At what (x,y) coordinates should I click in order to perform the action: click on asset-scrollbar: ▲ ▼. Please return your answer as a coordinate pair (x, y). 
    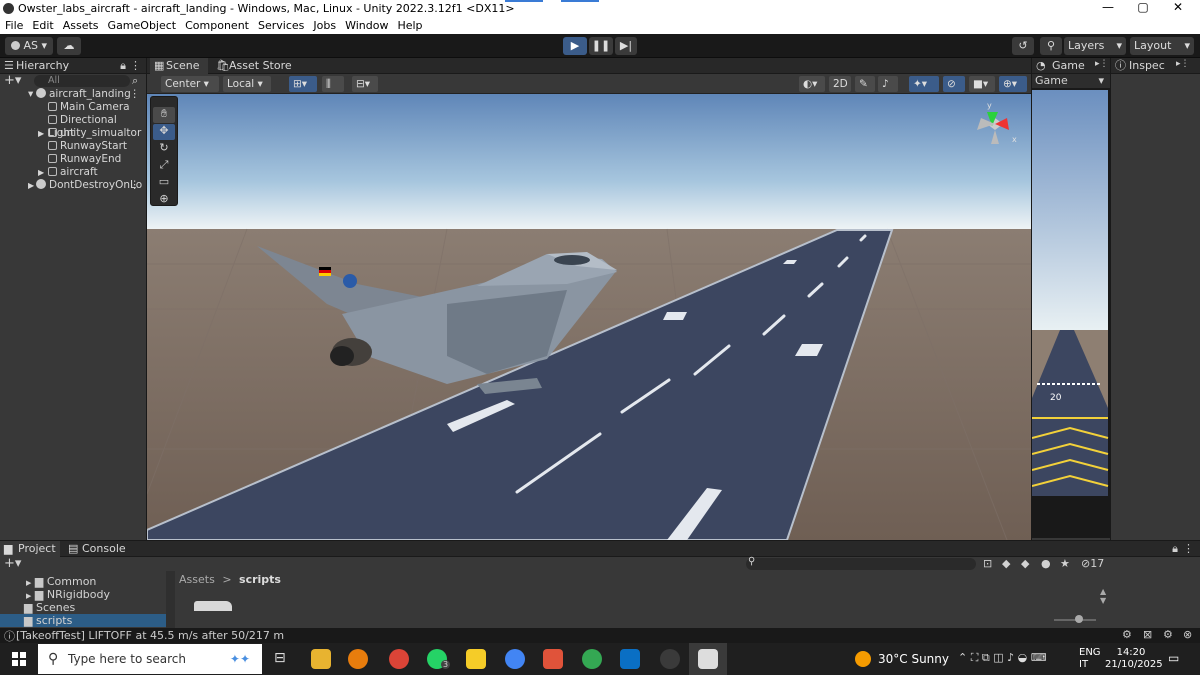
    Looking at the image, I should click on (1104, 599).